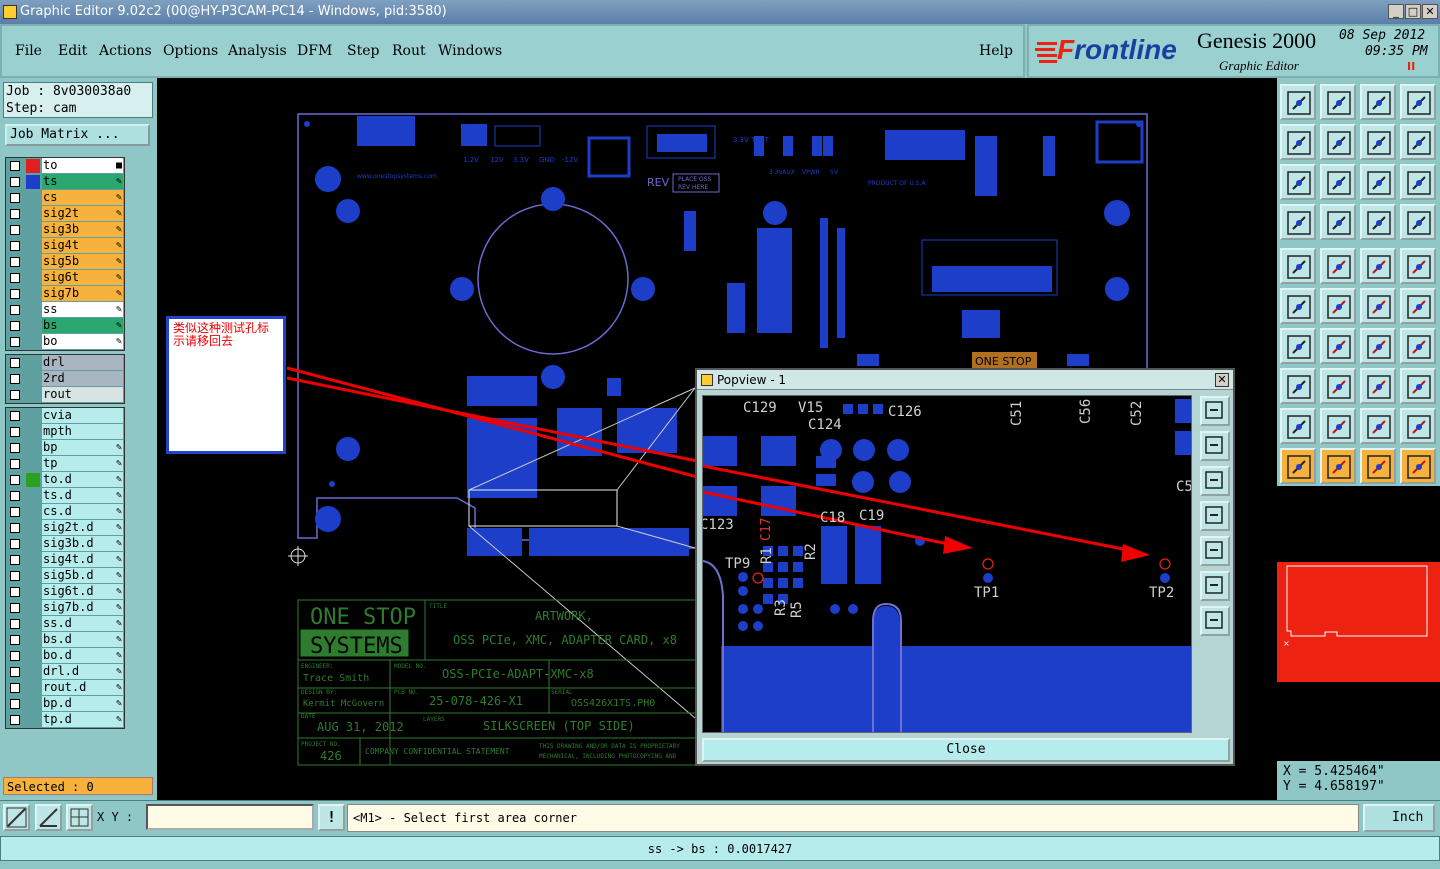 Image resolution: width=1440 pixels, height=869 pixels. Describe the element at coordinates (1418, 426) in the screenshot. I see `peak-blue-icon` at that location.